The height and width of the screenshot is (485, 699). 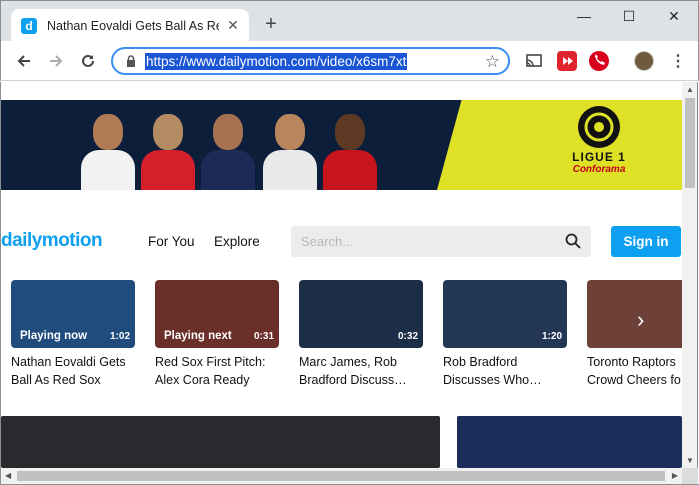 I want to click on horizontal-scrollbar: ◀ ▶, so click(x=341, y=476).